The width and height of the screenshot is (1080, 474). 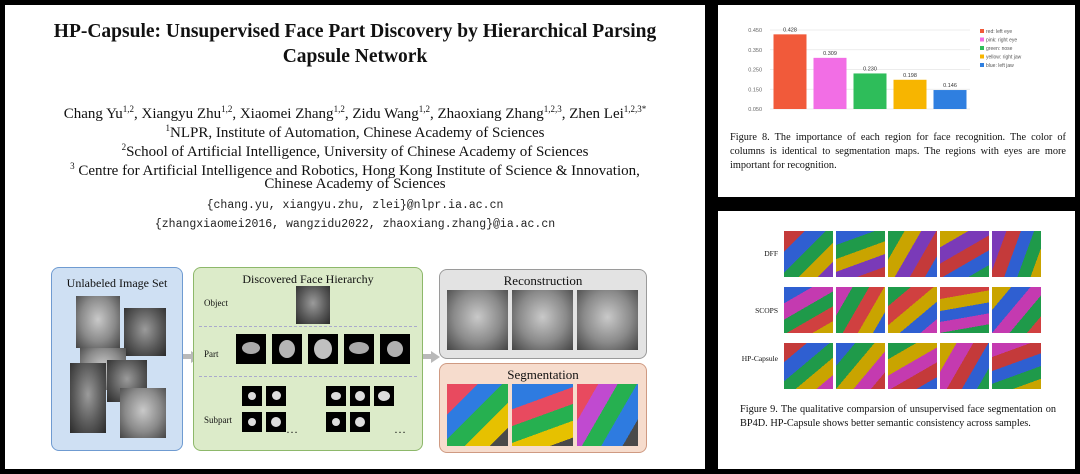 What do you see at coordinates (543, 374) in the screenshot?
I see `segmentation-title: Segmentation` at bounding box center [543, 374].